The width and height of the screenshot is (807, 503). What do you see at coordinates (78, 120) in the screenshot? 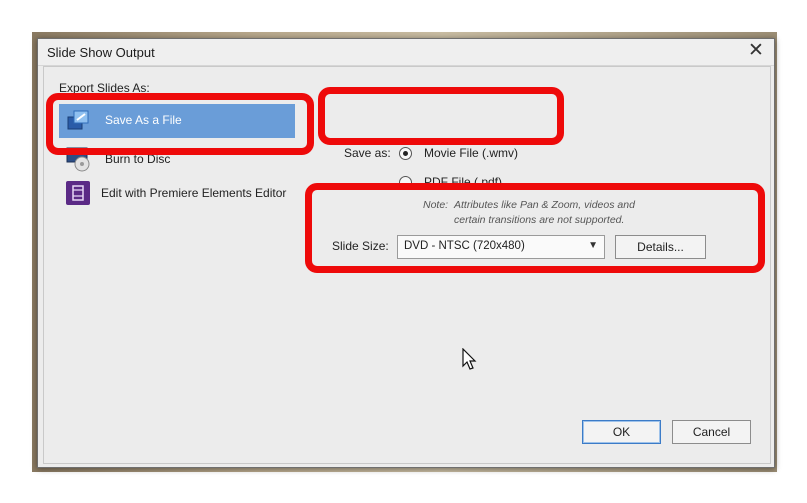
I see `save-file-icon` at bounding box center [78, 120].